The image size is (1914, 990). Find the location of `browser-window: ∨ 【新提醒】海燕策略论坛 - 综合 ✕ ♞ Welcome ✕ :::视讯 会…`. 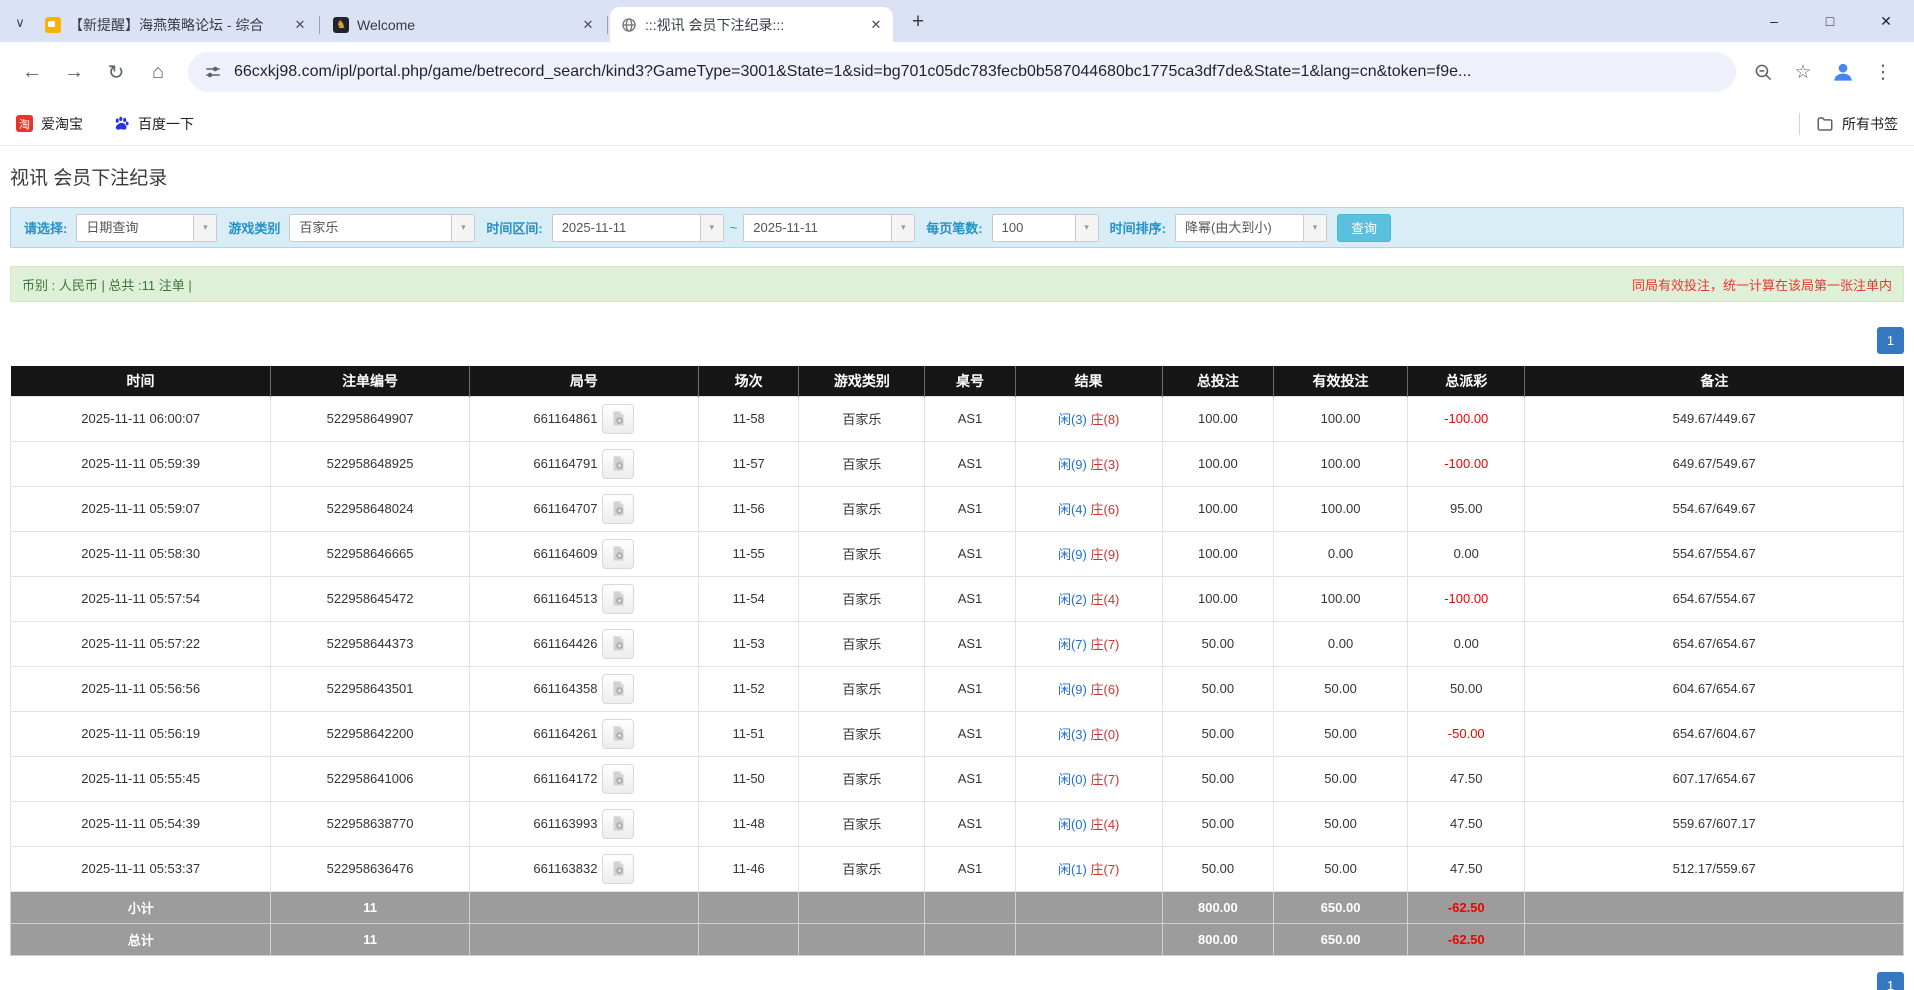

browser-window: ∨ 【新提醒】海燕策略论坛 - 综合 ✕ ♞ Welcome ✕ :::视讯 会… is located at coordinates (957, 73).